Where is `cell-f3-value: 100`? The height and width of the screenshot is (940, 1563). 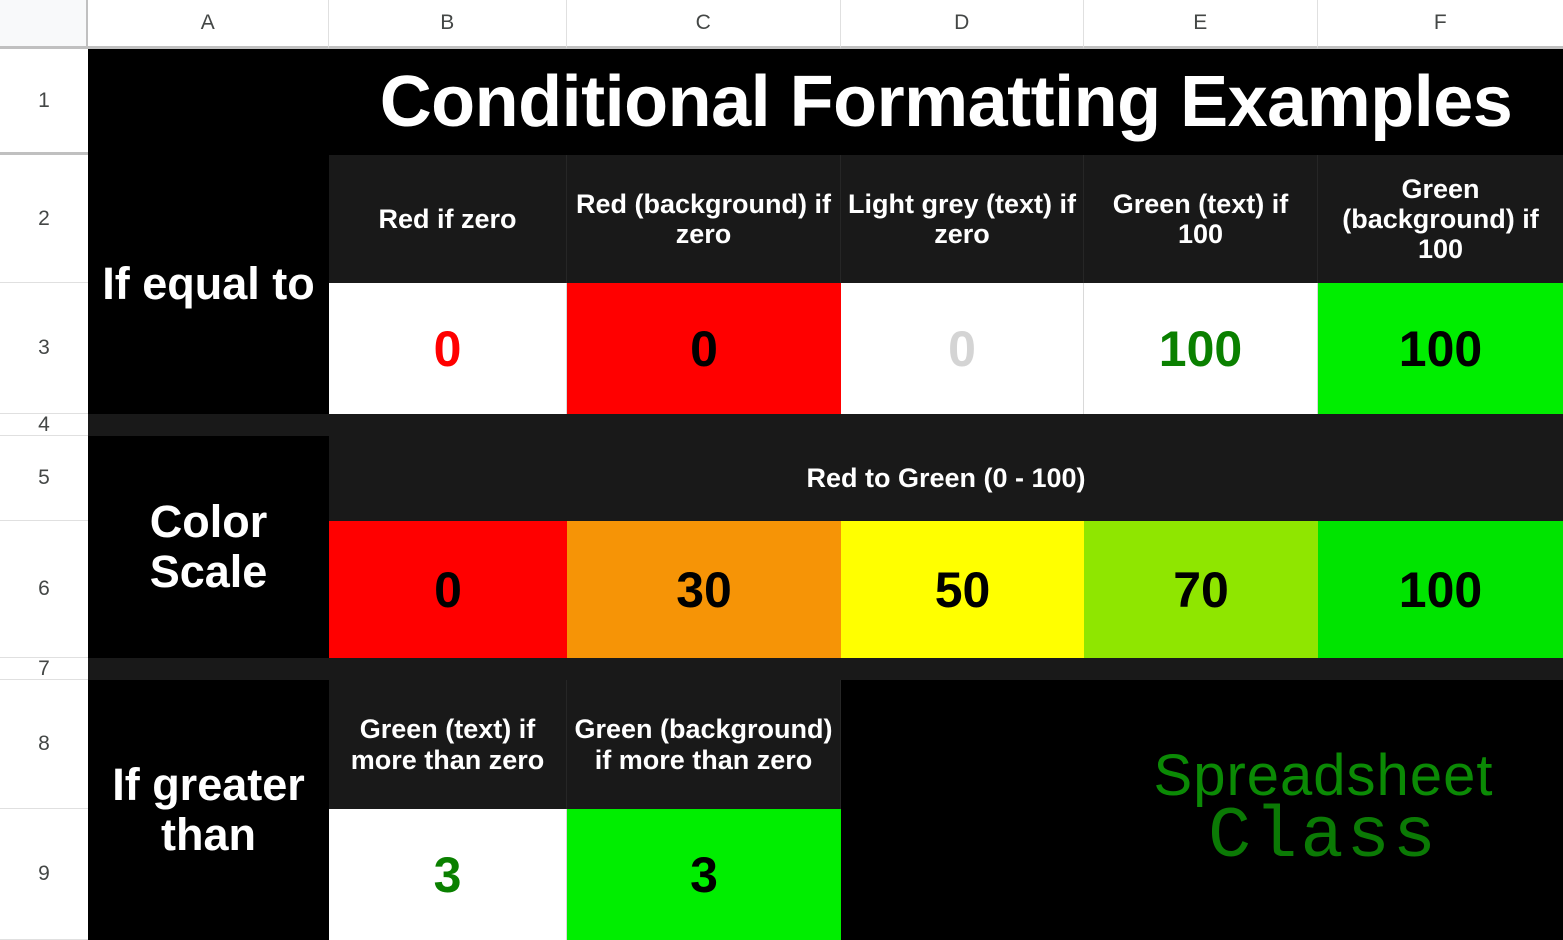
cell-f3-value: 100 is located at coordinates (1440, 348).